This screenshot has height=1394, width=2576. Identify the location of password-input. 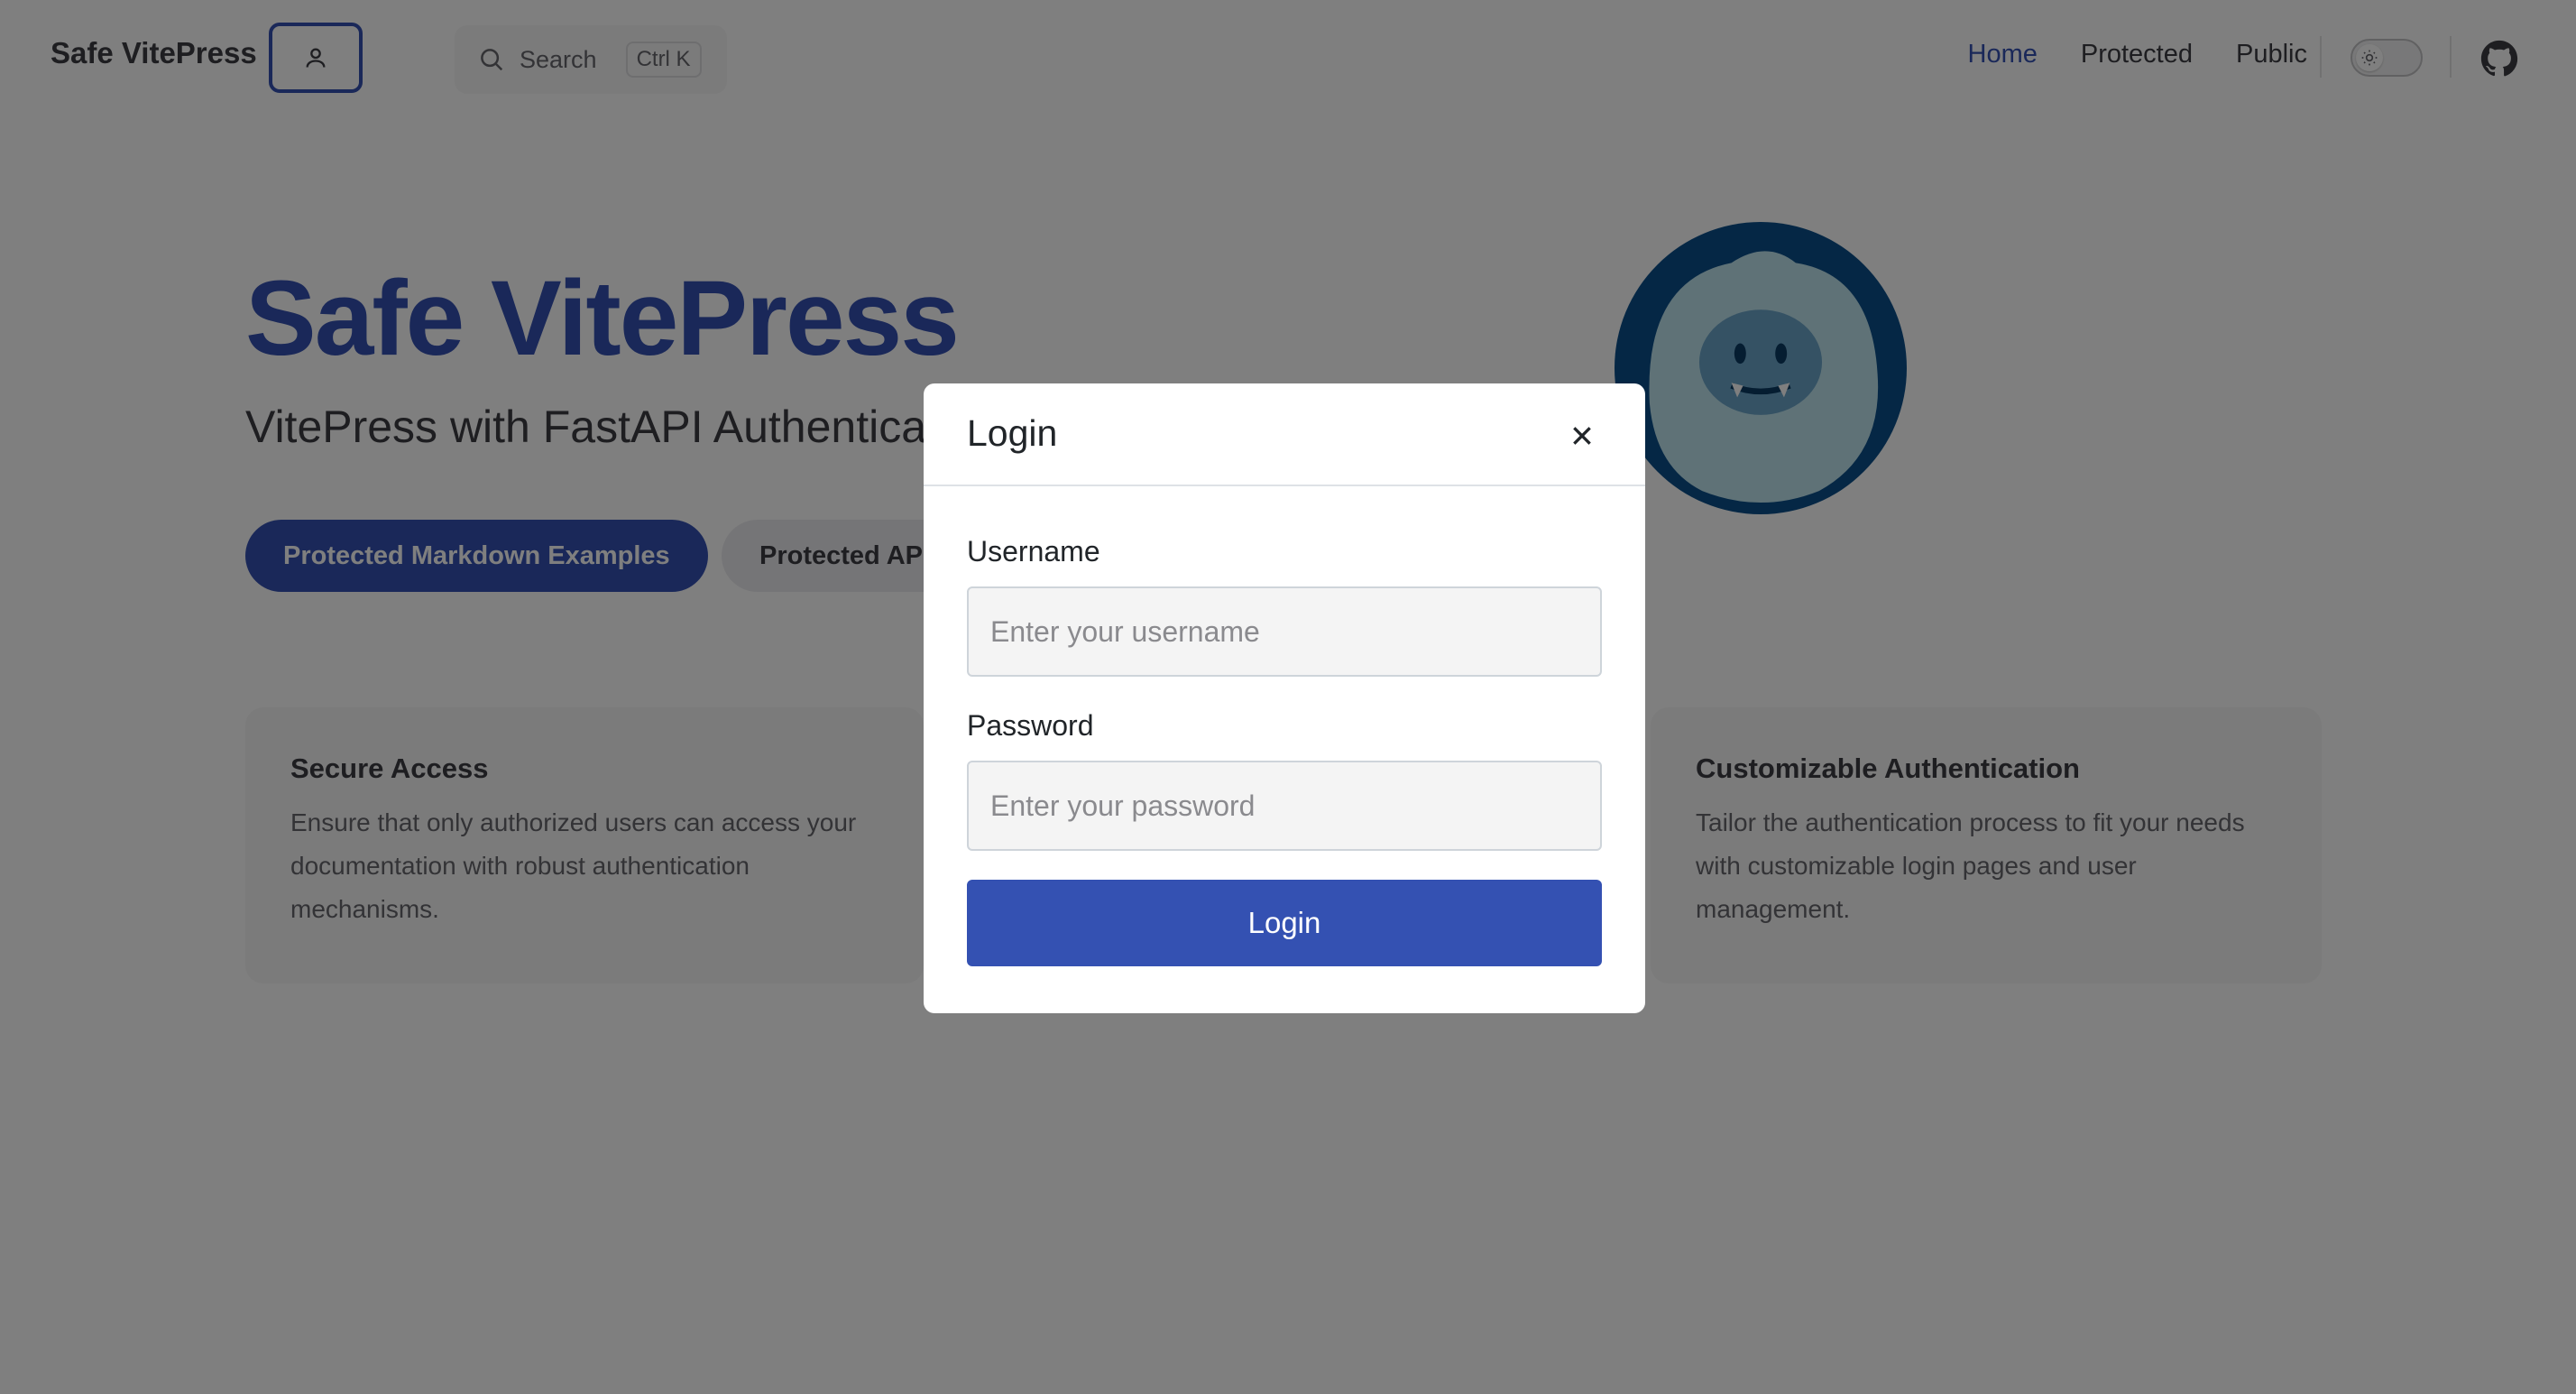
(1284, 806).